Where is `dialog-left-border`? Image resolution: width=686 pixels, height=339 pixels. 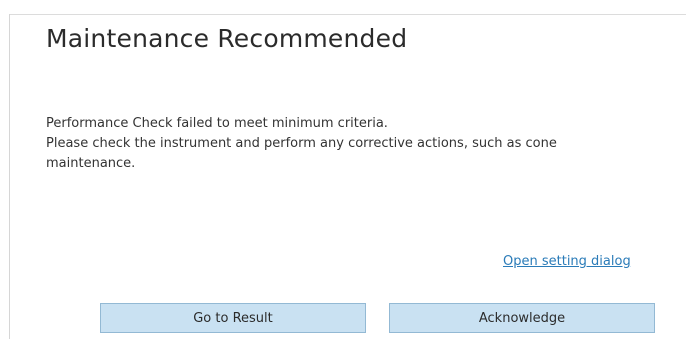 dialog-left-border is located at coordinates (9, 176).